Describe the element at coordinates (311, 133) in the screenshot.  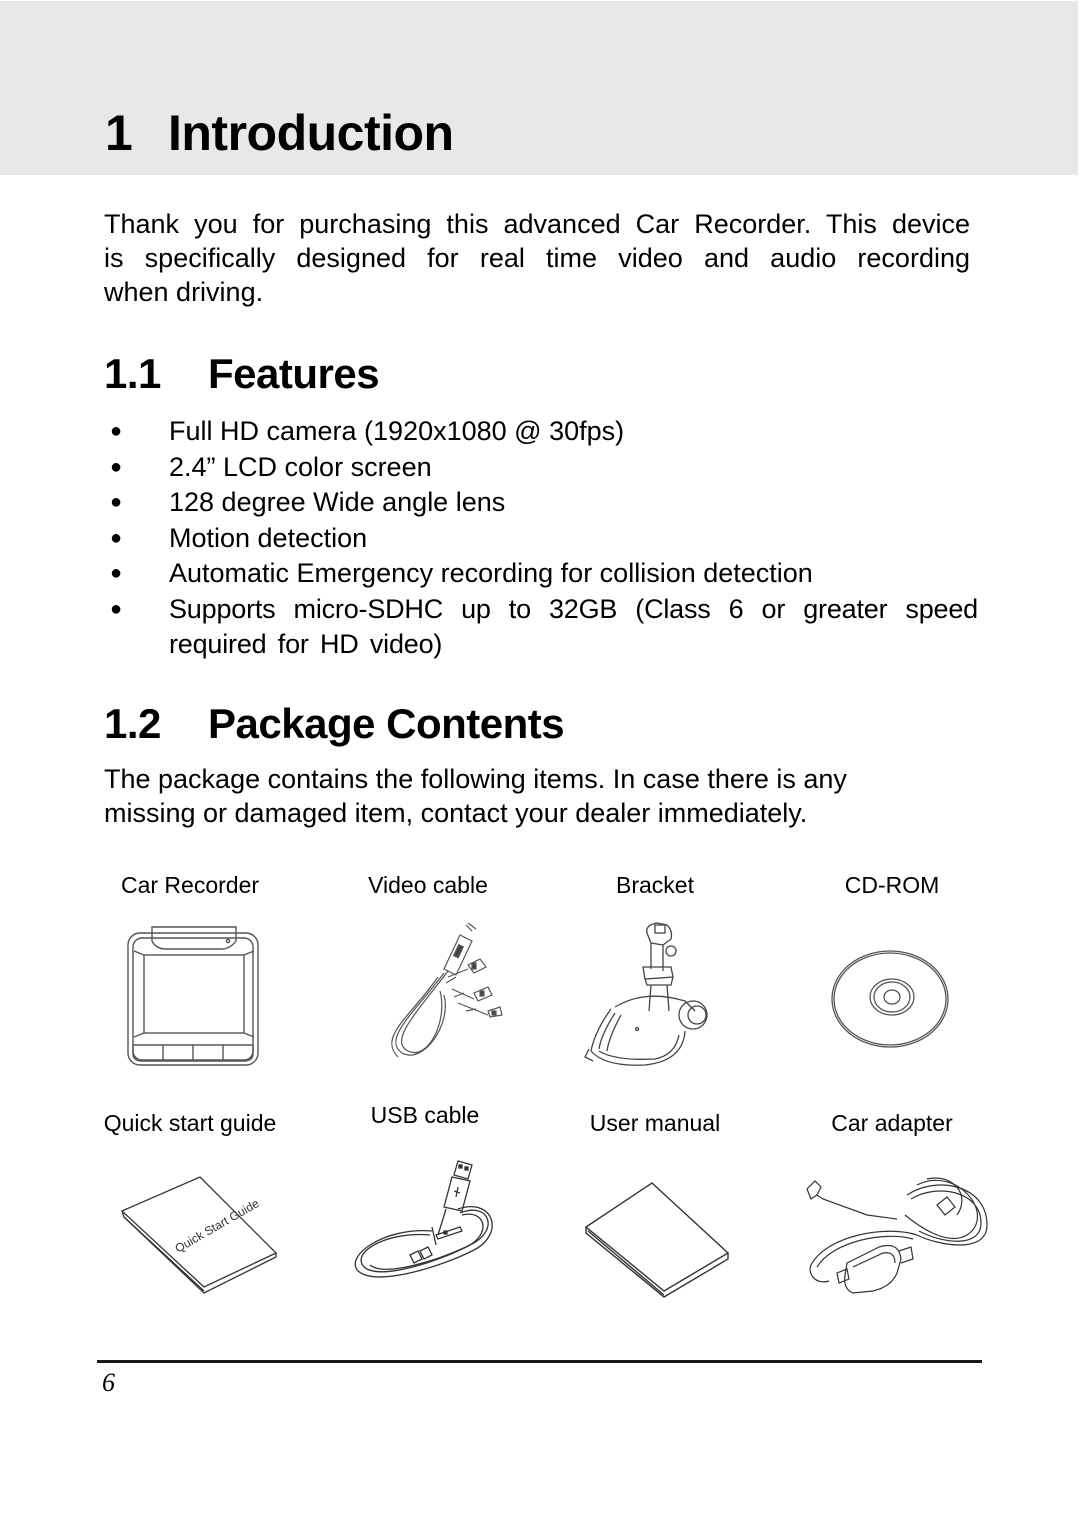
I see `chapter-title-text: Introduction` at that location.